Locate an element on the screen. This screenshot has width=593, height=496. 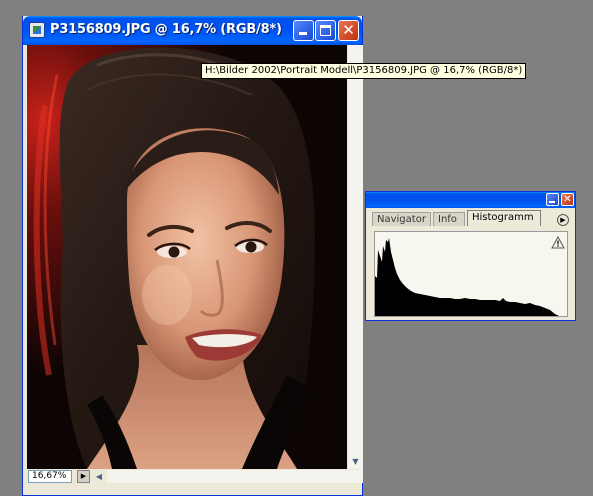
vertical-scrollbar: ▼ is located at coordinates (355, 257).